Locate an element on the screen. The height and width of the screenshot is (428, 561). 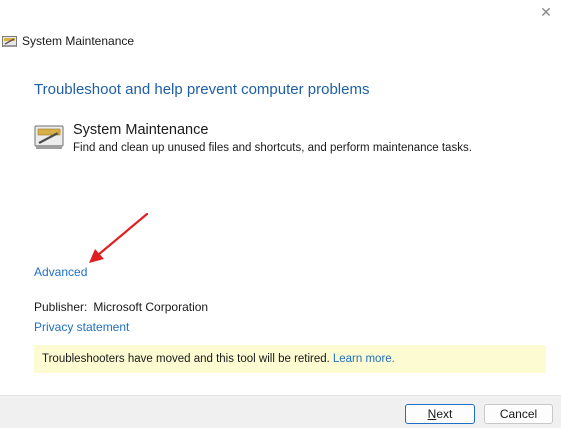
cancel-button: Cancel is located at coordinates (518, 414).